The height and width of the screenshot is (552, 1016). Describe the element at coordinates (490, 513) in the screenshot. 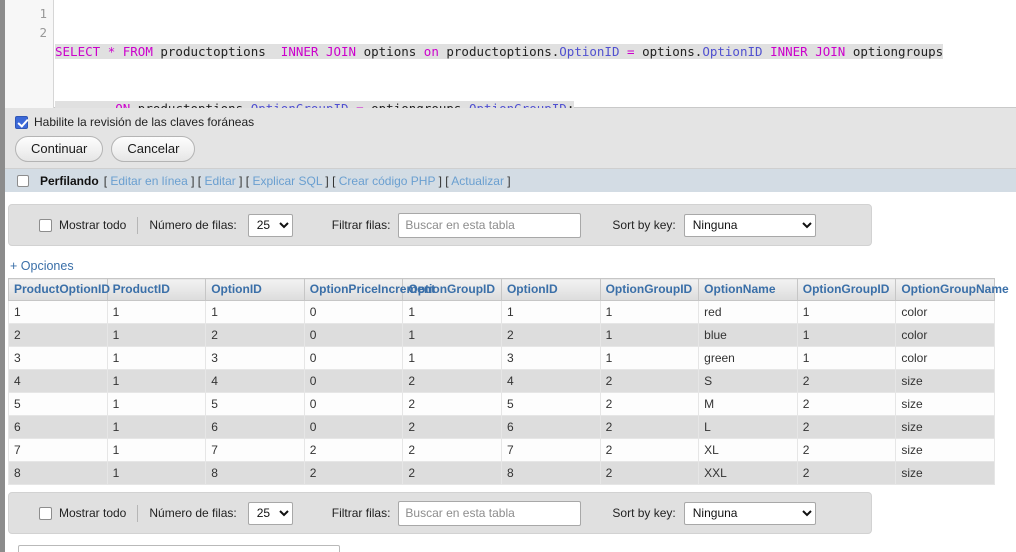

I see `filter-rows-input-bottom` at that location.